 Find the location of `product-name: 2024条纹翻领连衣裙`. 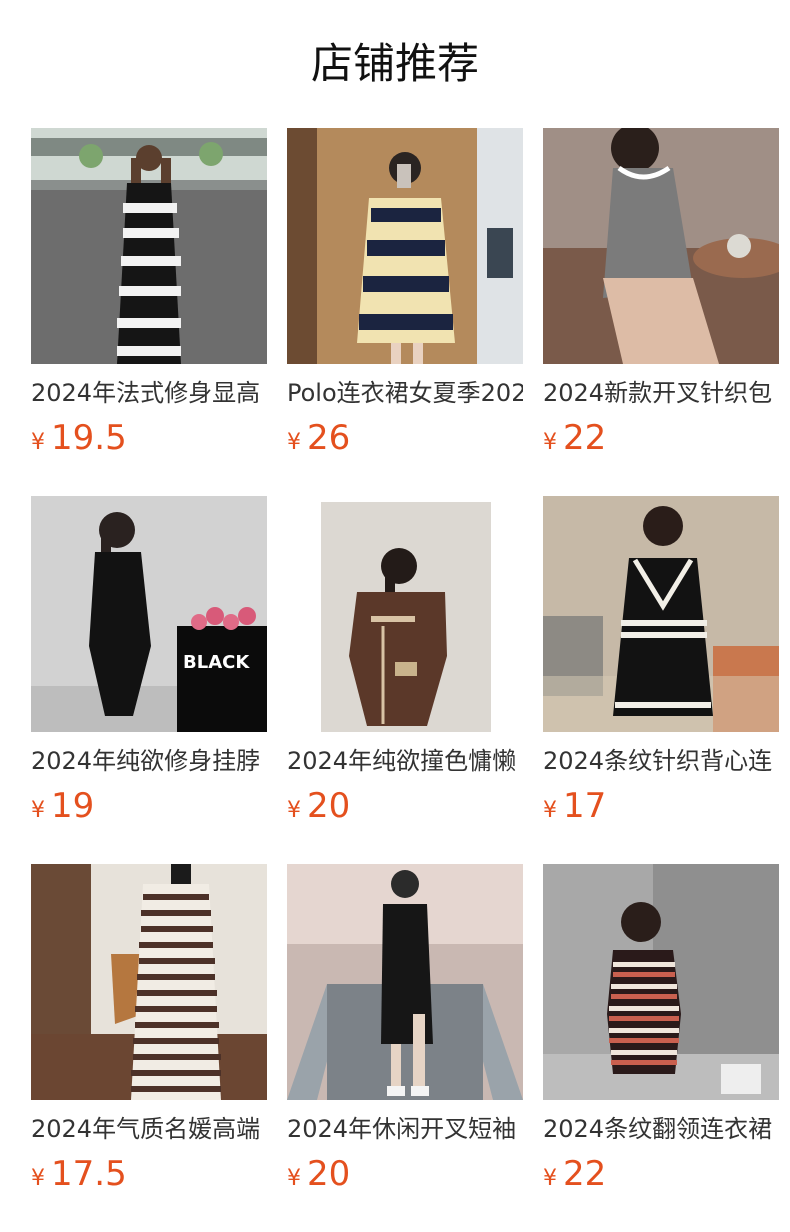

product-name: 2024条纹翻领连衣裙 is located at coordinates (661, 1129).